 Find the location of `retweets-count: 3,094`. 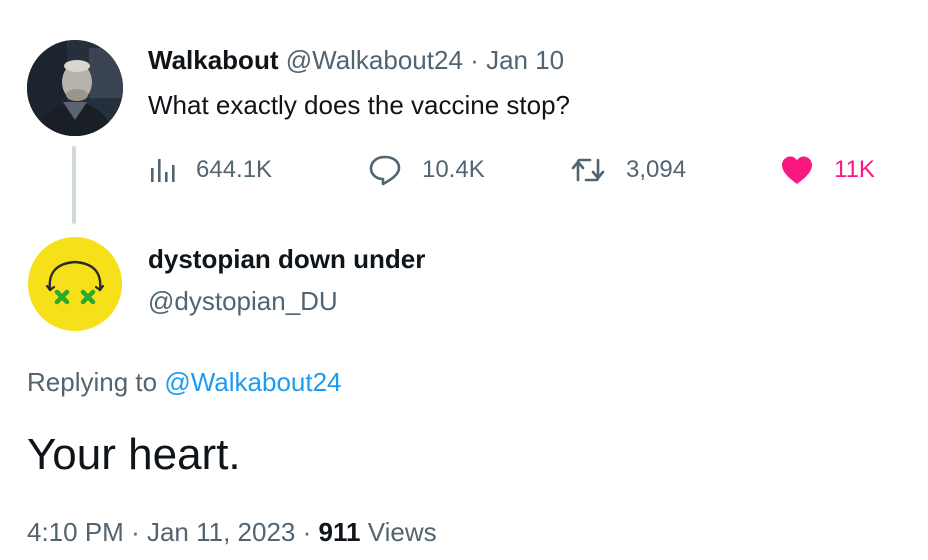

retweets-count: 3,094 is located at coordinates (656, 169).